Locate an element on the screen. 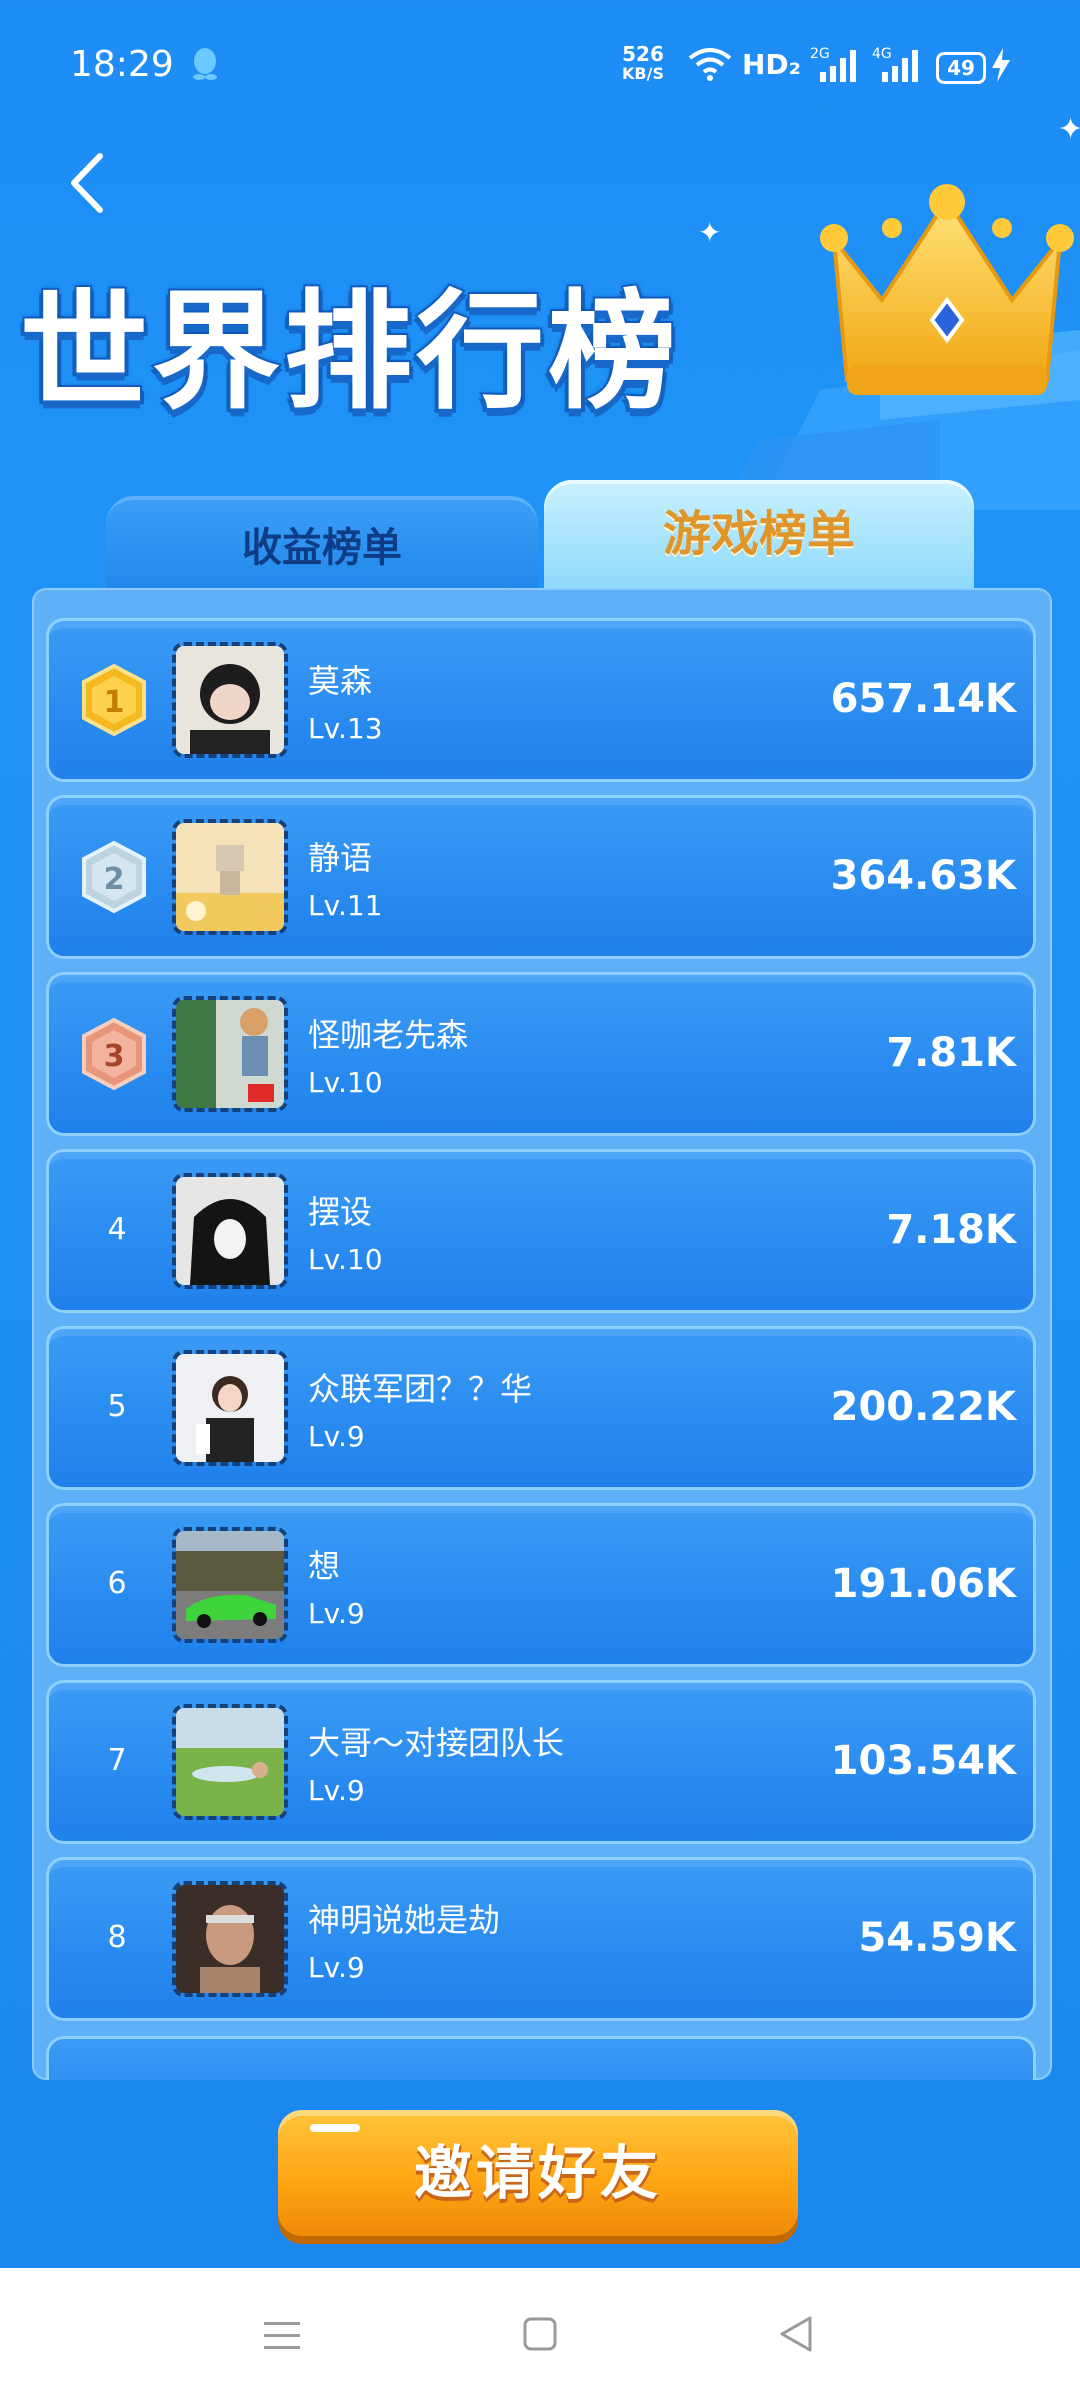  player-level: Lv.11 is located at coordinates (345, 905).